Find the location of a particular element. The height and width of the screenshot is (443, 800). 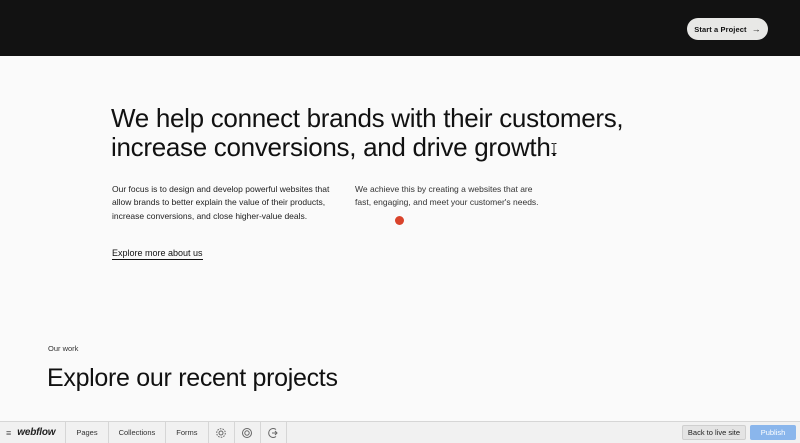

webflow-brand: ≡ webflow is located at coordinates (33, 432).